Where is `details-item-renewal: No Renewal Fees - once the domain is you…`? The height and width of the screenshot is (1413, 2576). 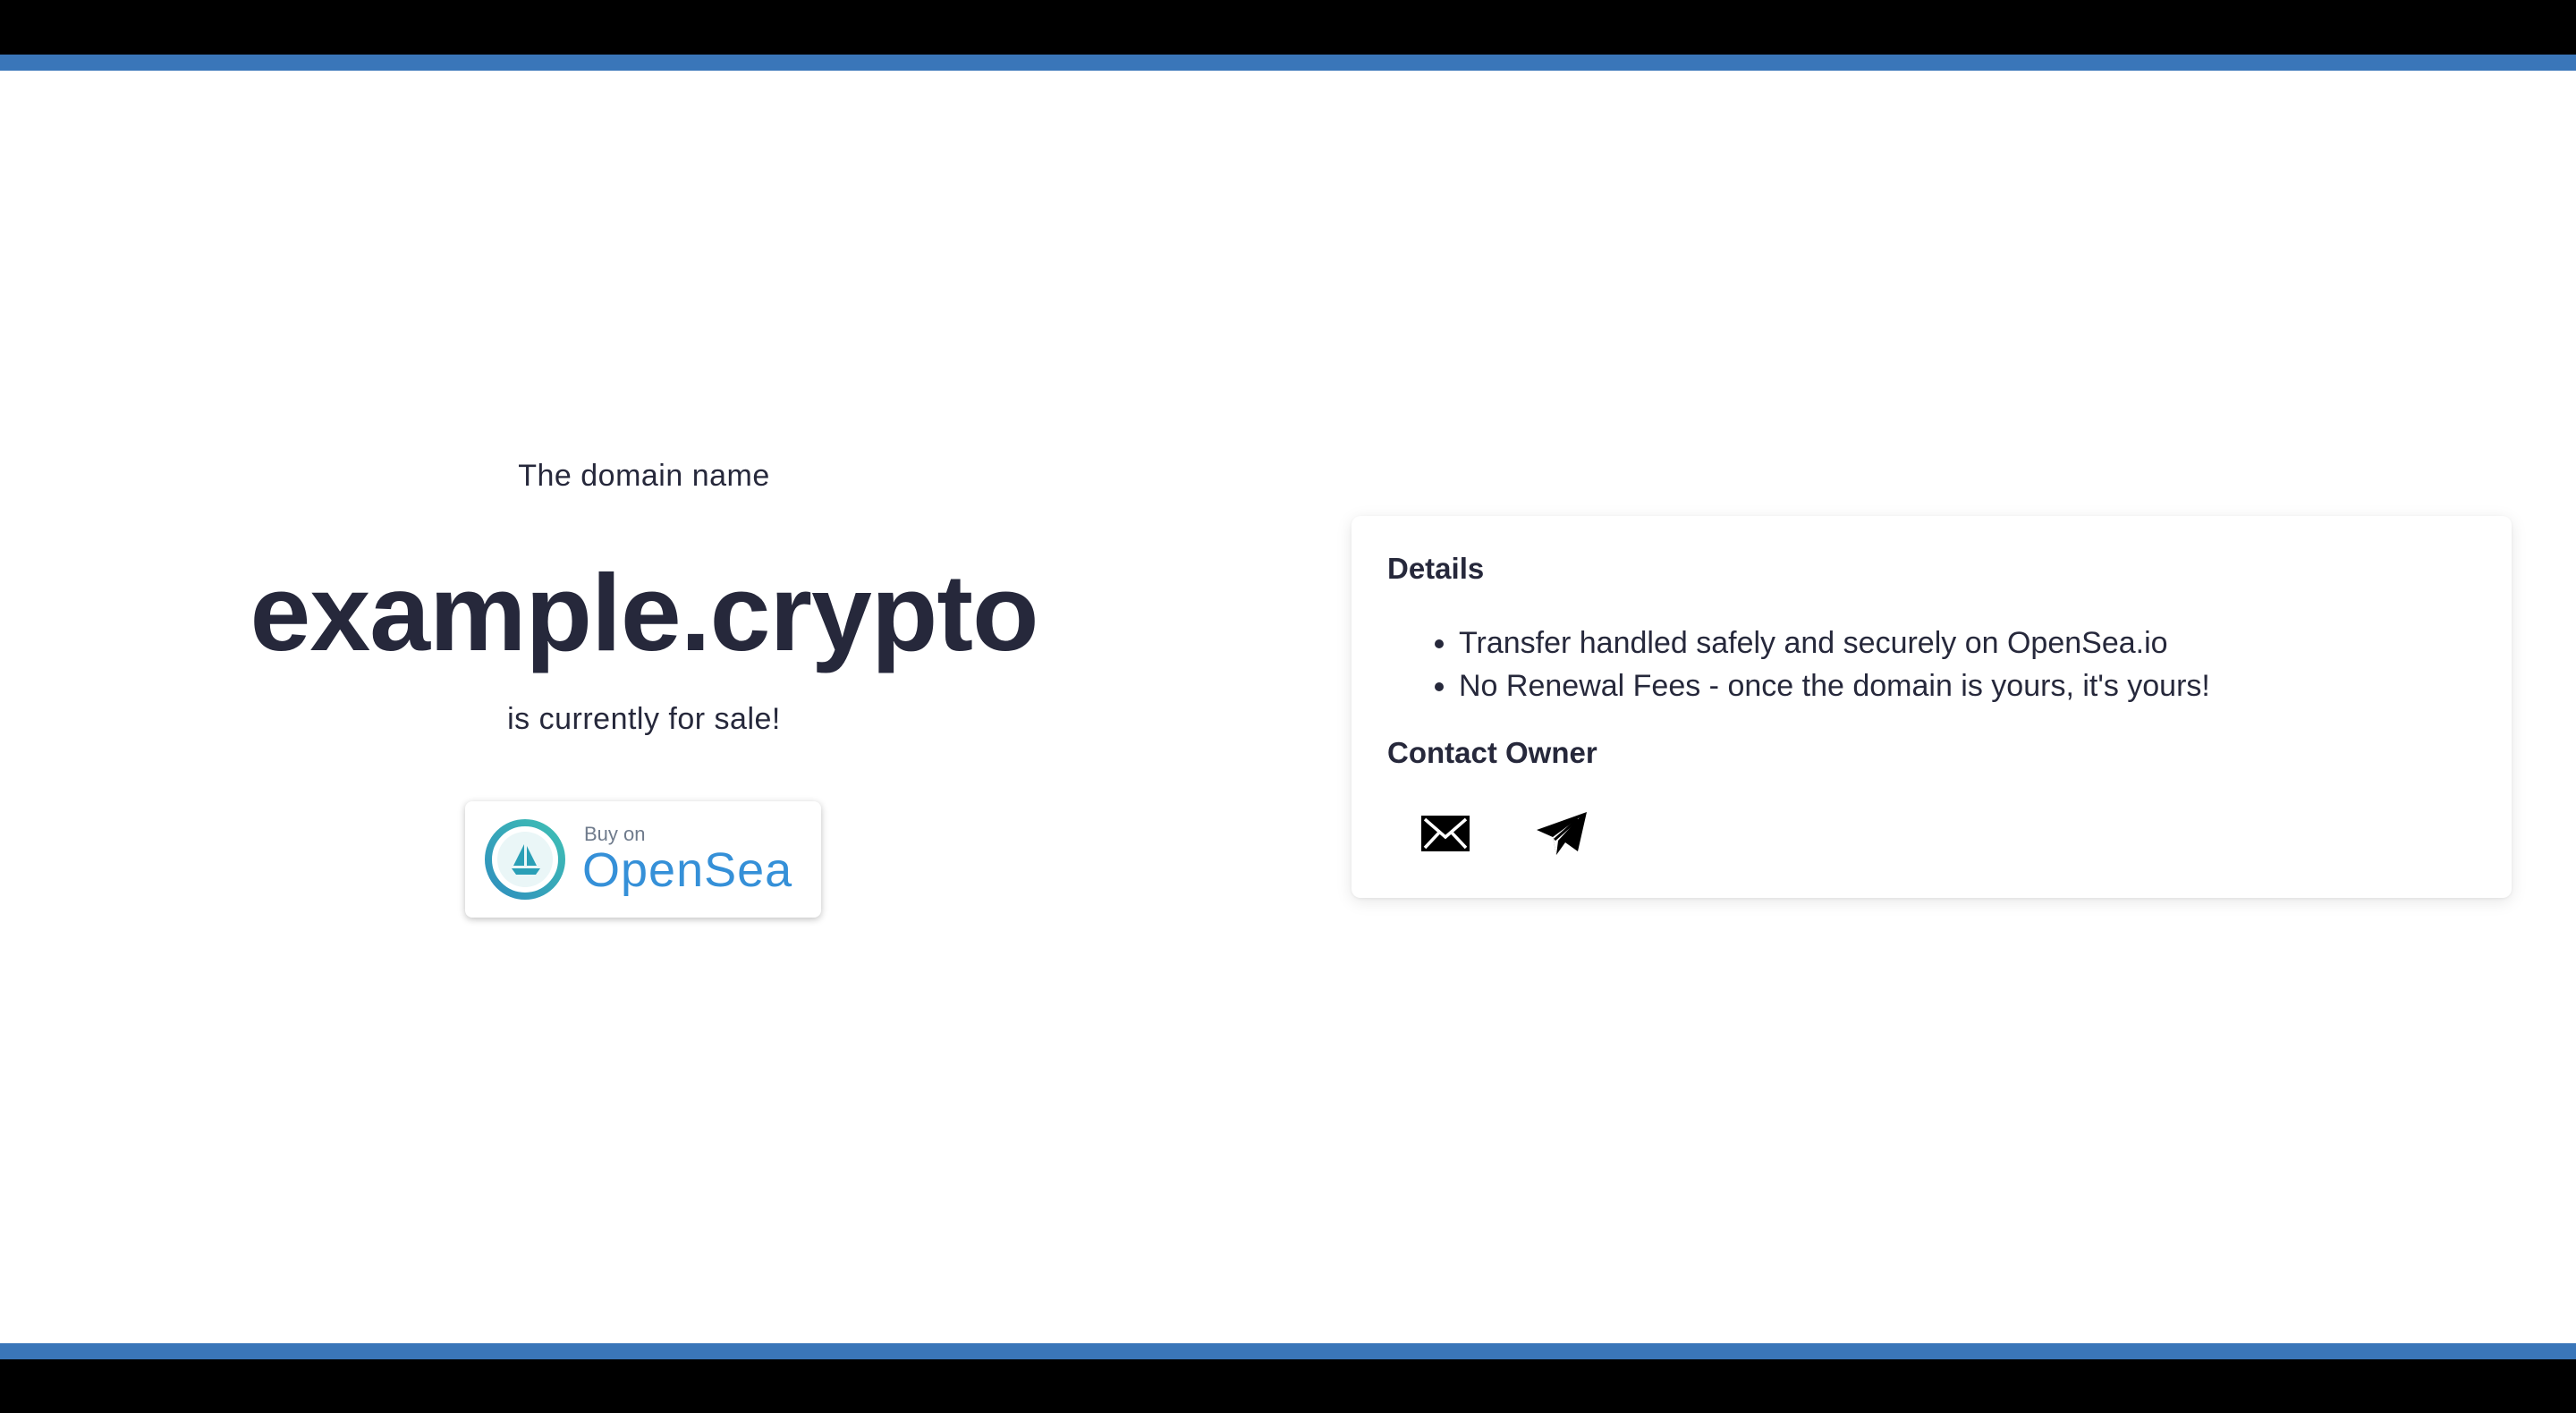 details-item-renewal: No Renewal Fees - once the domain is you… is located at coordinates (1834, 685).